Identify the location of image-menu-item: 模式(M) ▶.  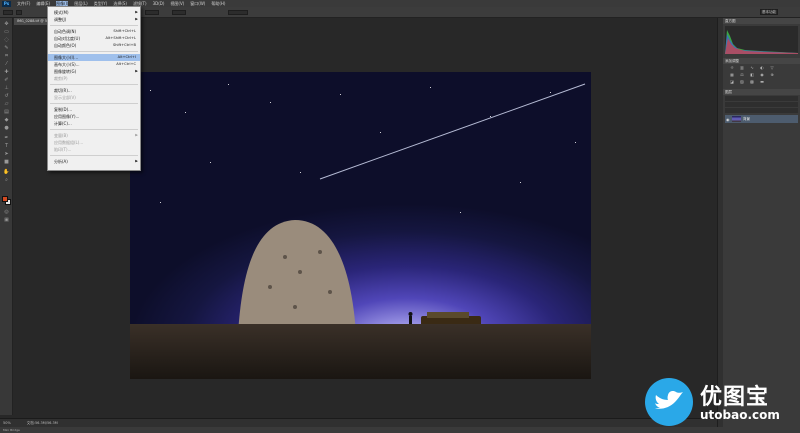
(94, 12).